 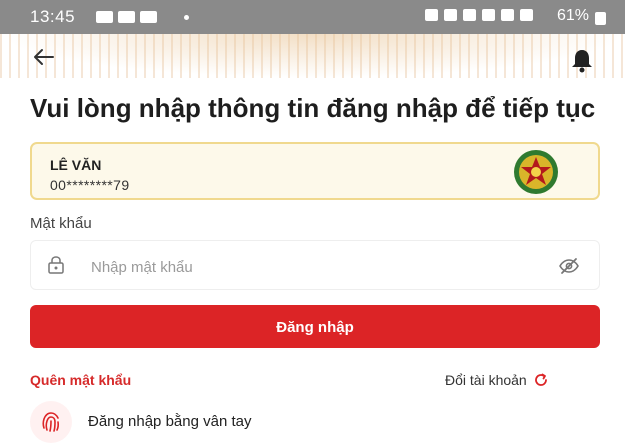 I want to click on switch-account-label: Đổi tài khoản, so click(x=486, y=380).